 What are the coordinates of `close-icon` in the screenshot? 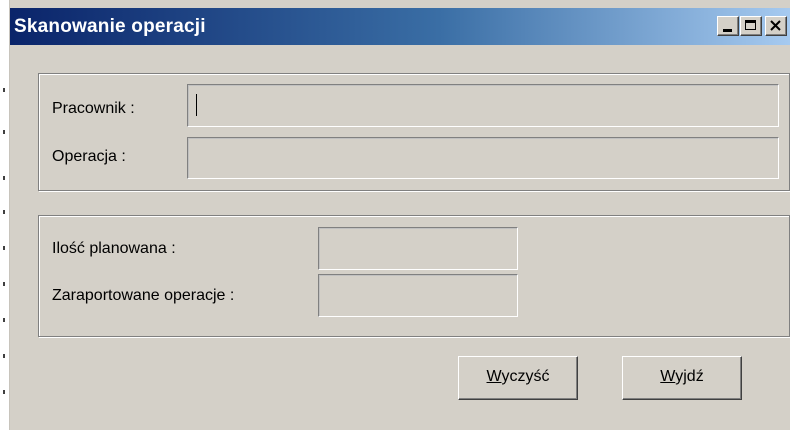 It's located at (775, 25).